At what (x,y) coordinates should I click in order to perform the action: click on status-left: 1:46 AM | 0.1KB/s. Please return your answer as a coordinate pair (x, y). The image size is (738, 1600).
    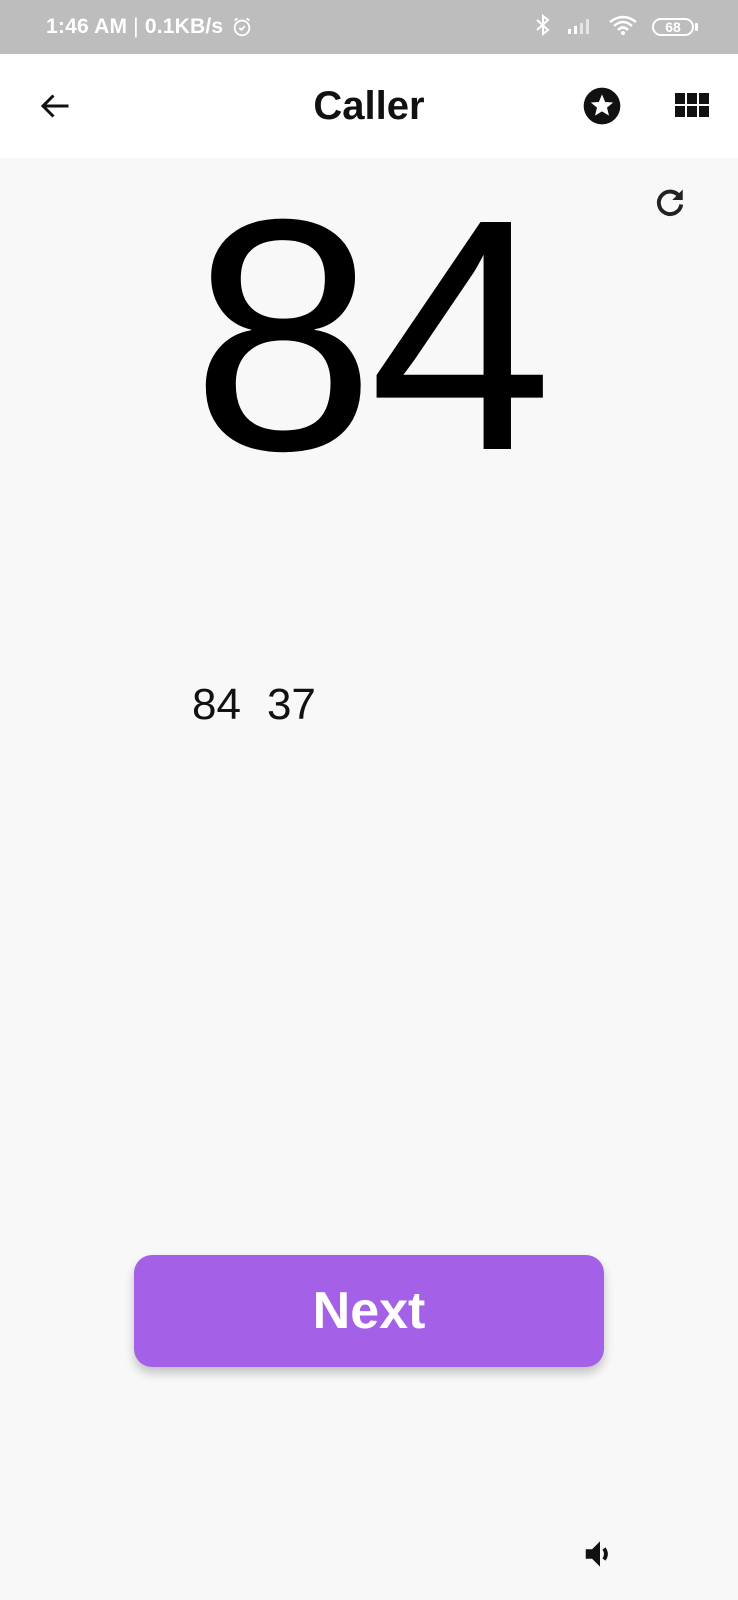
    Looking at the image, I should click on (149, 27).